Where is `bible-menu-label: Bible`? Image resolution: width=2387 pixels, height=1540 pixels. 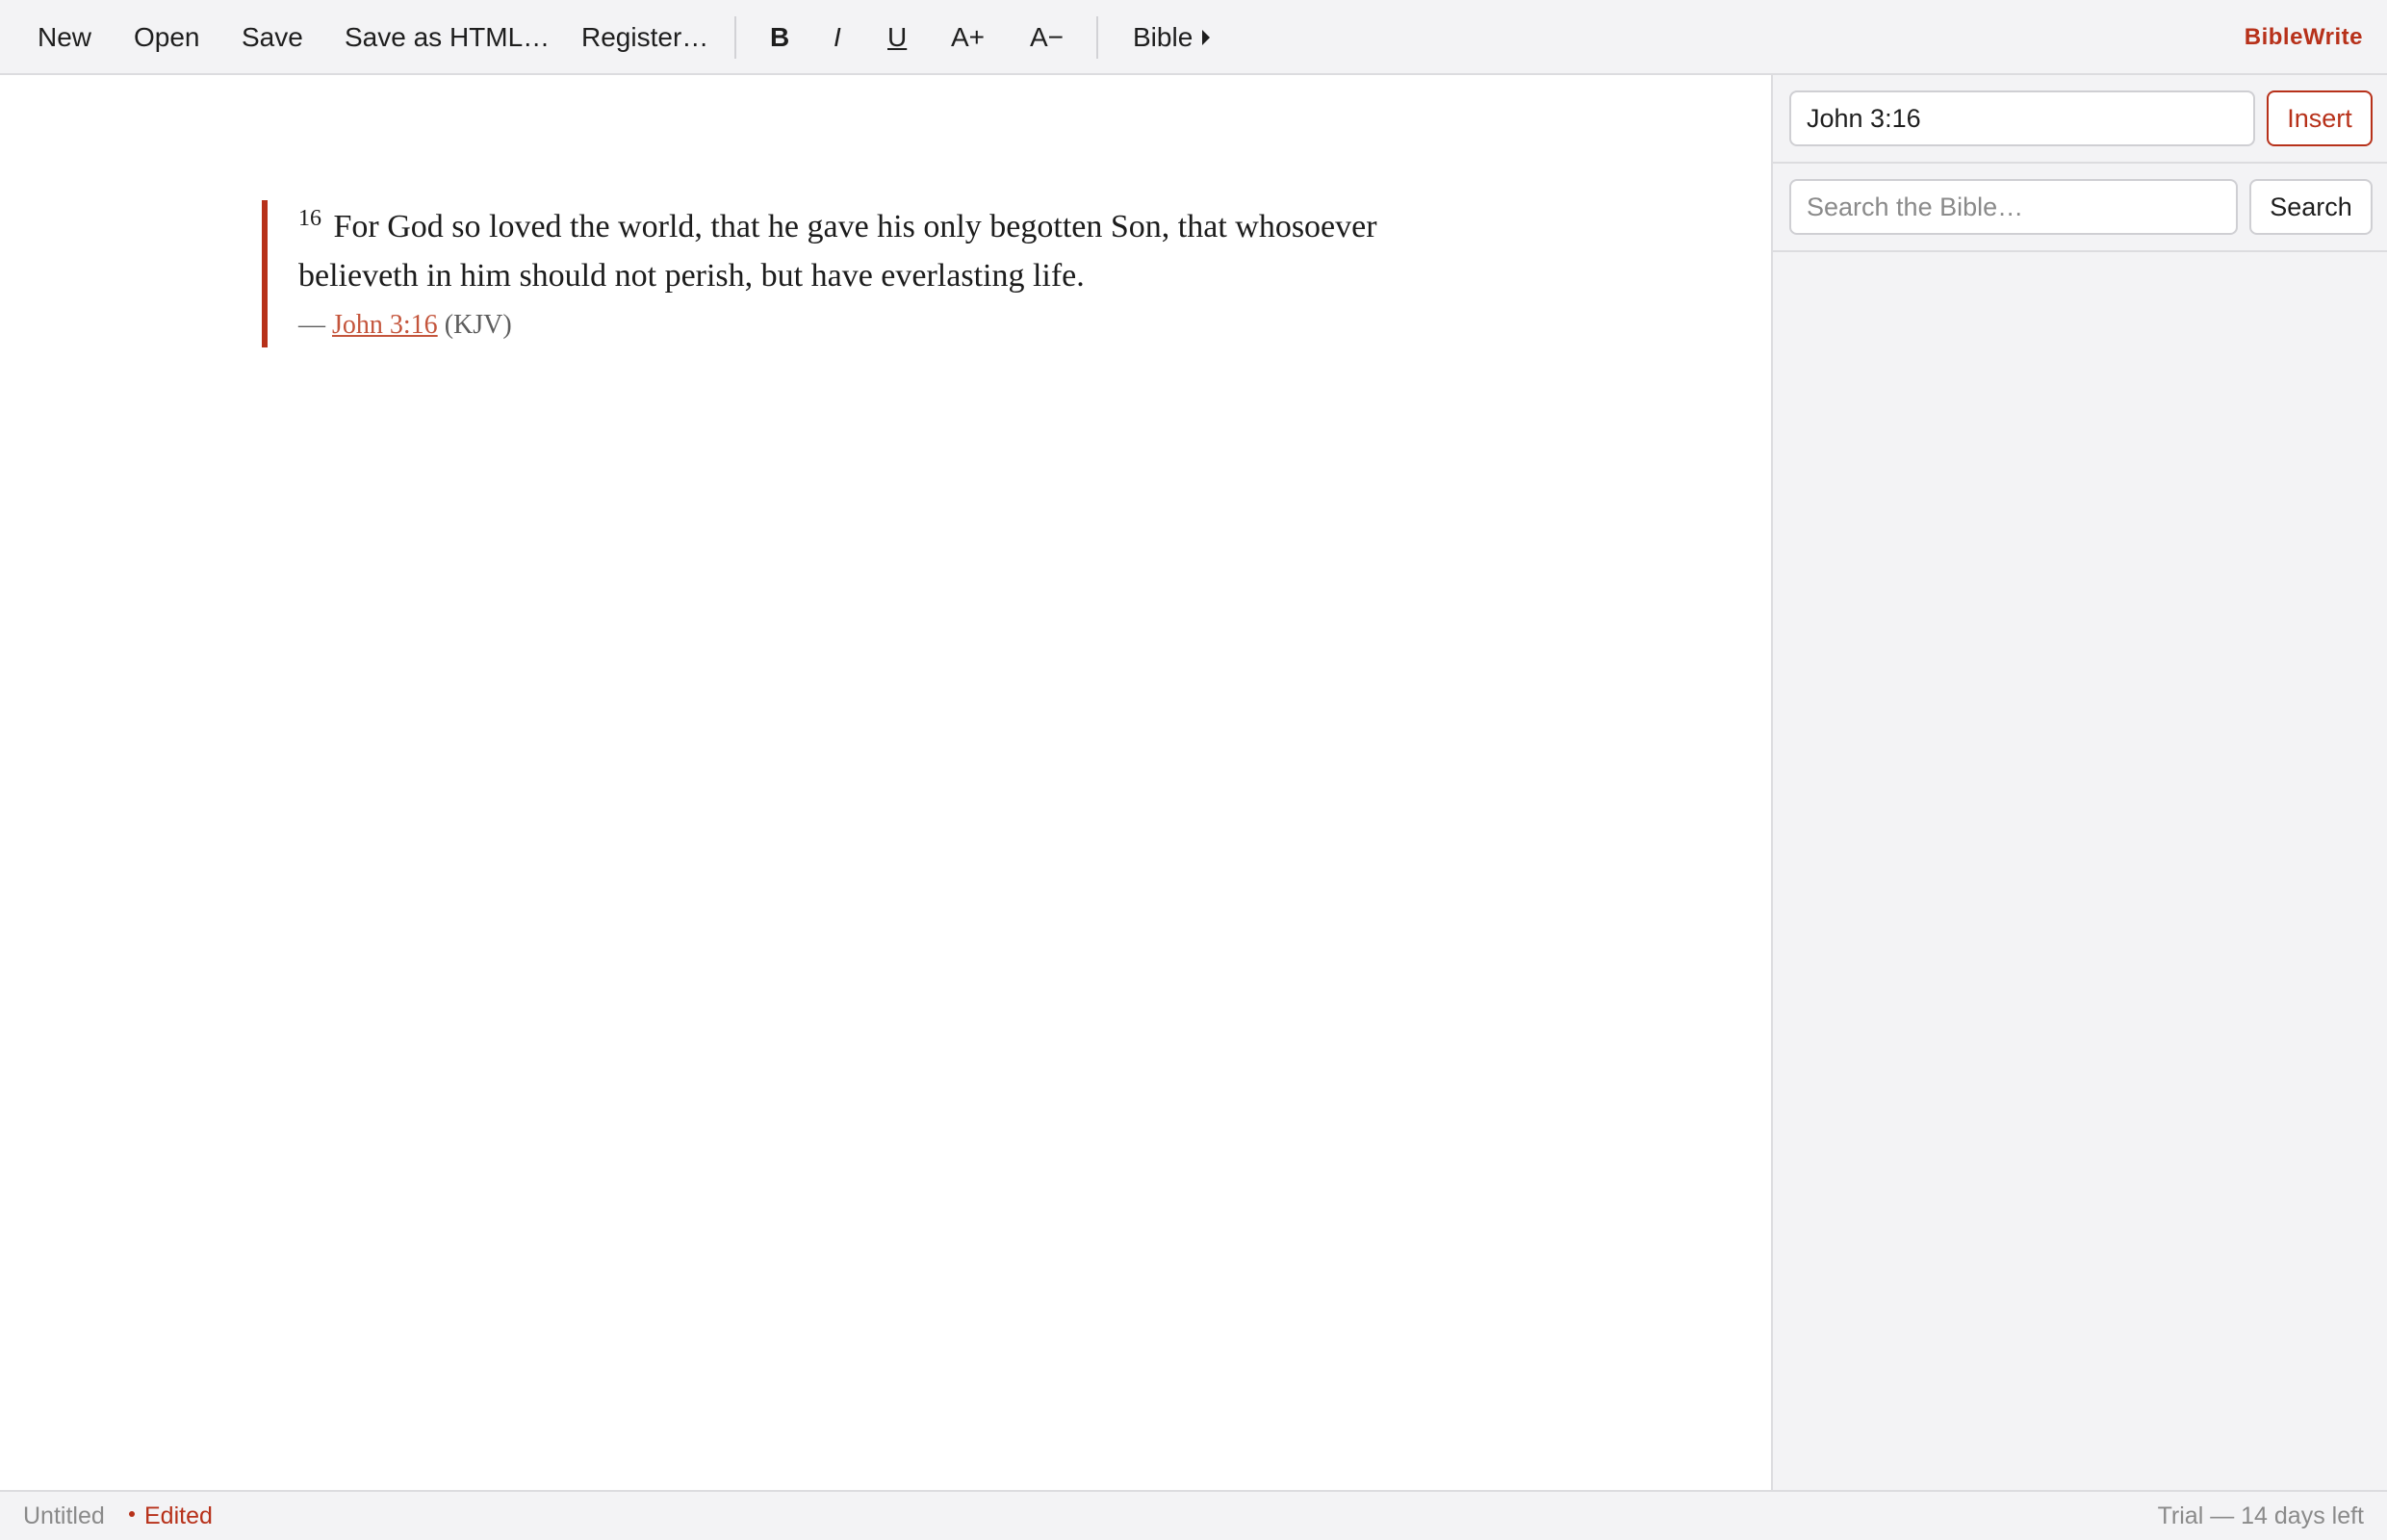 bible-menu-label: Bible is located at coordinates (1163, 37).